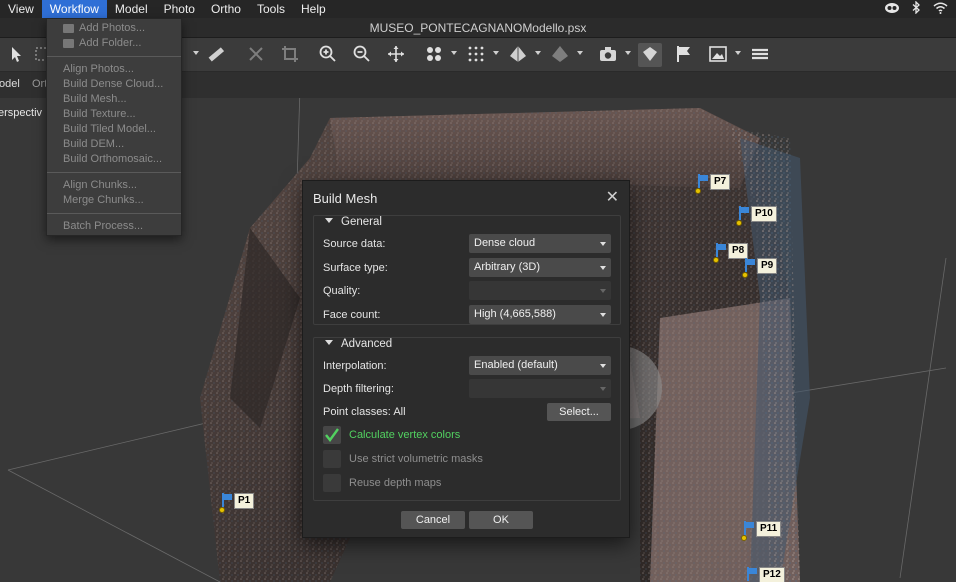 The height and width of the screenshot is (582, 956). Describe the element at coordinates (271, 9) in the screenshot. I see `menu-tools: Tools` at that location.